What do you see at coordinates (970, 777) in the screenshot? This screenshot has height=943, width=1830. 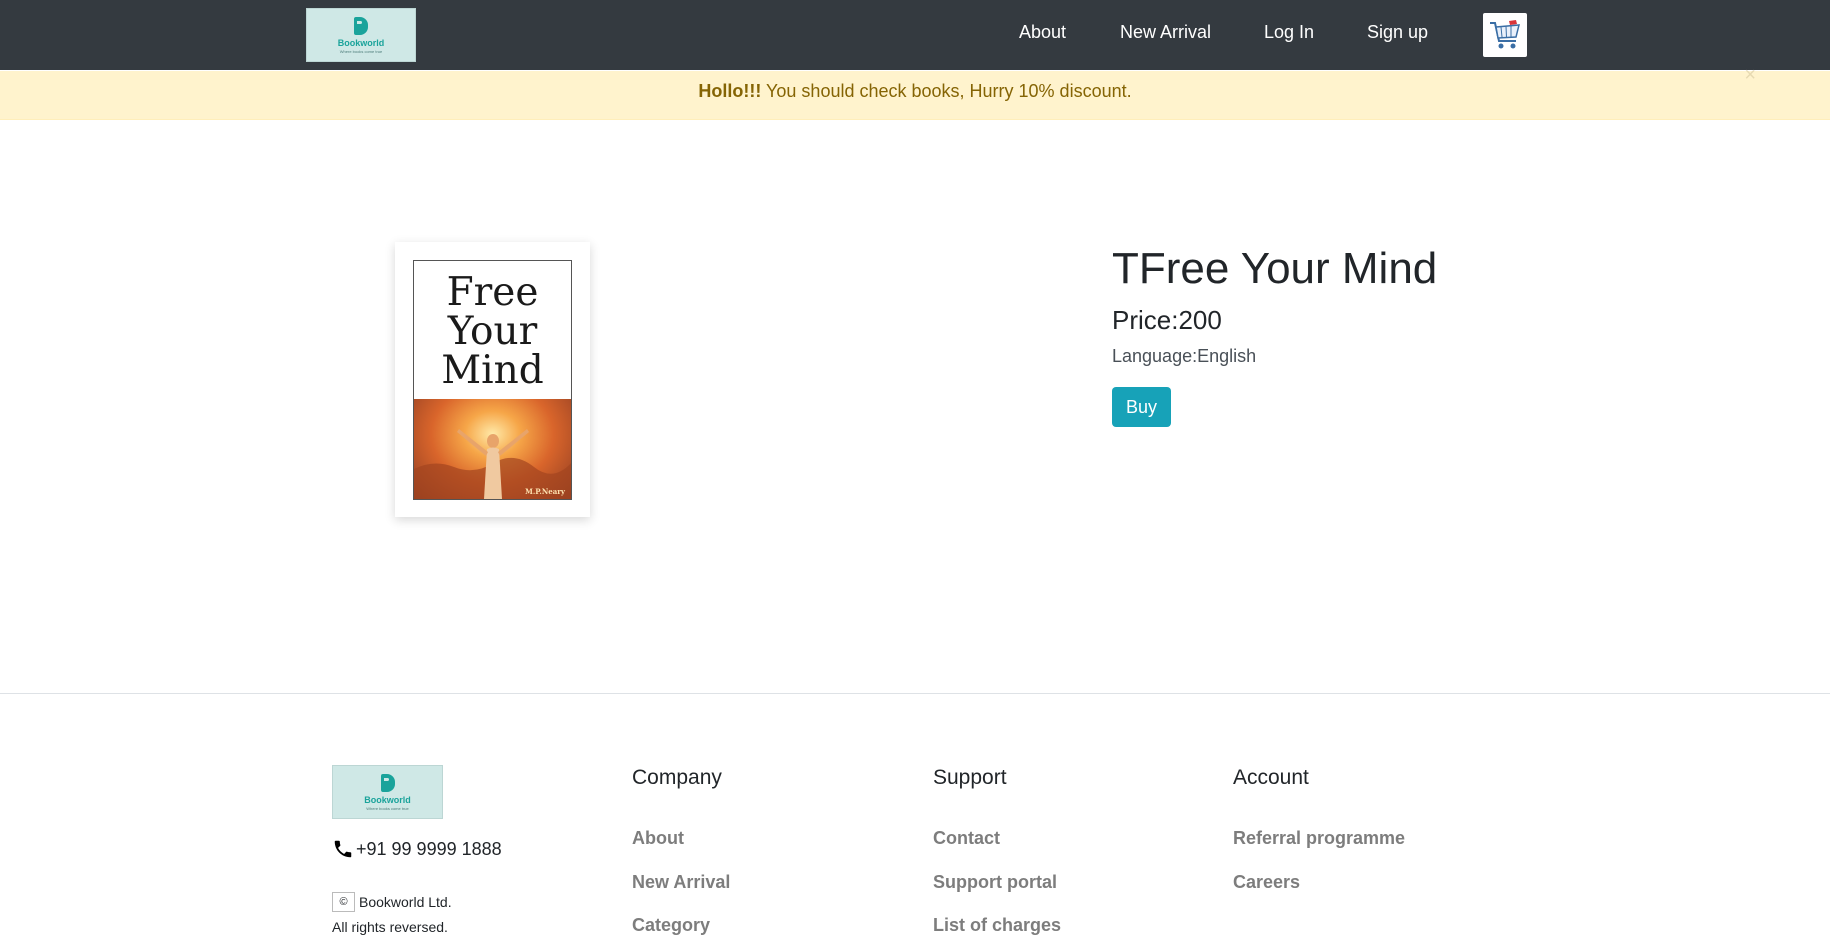 I see `footer-heading-support: Support` at bounding box center [970, 777].